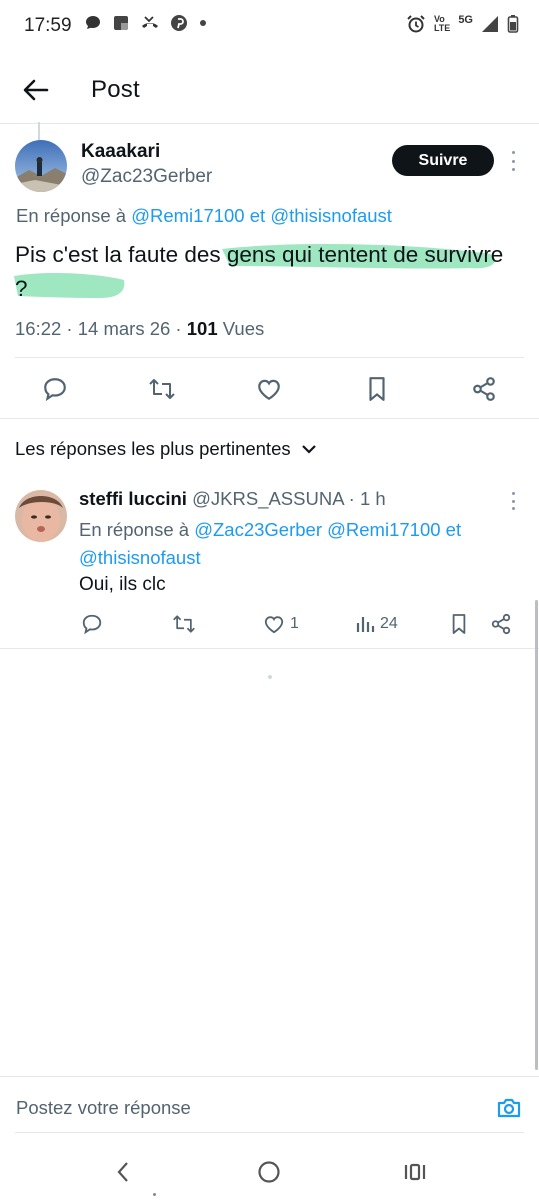  I want to click on avatar-image, so click(41, 166).